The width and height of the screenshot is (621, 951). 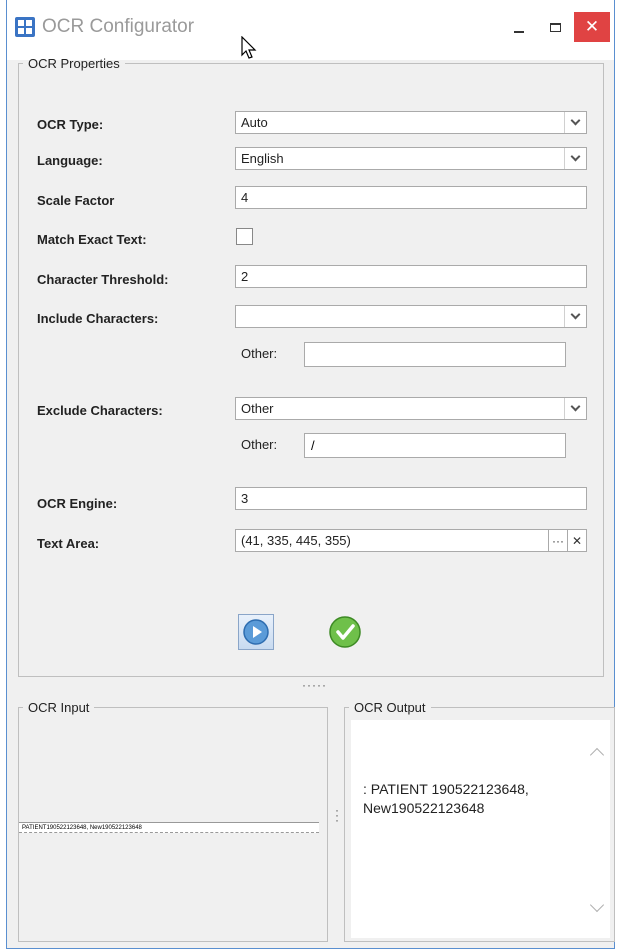 I want to click on play-icon, so click(x=256, y=632).